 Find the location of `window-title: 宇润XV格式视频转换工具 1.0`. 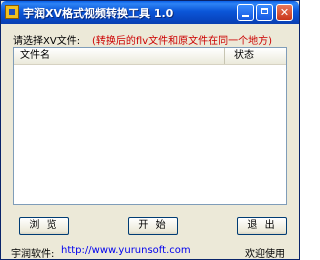

window-title: 宇润XV格式视频转换工具 1.0 is located at coordinates (98, 13).